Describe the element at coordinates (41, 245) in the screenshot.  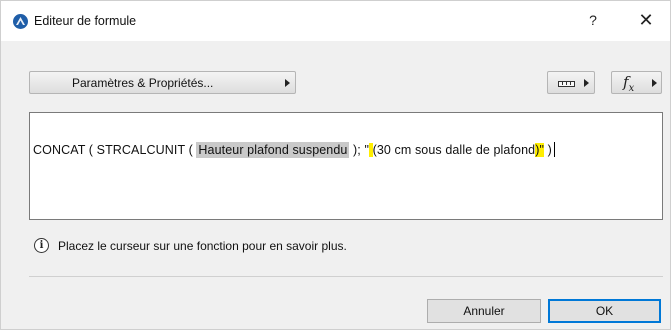
I see `info-icon: i` at that location.